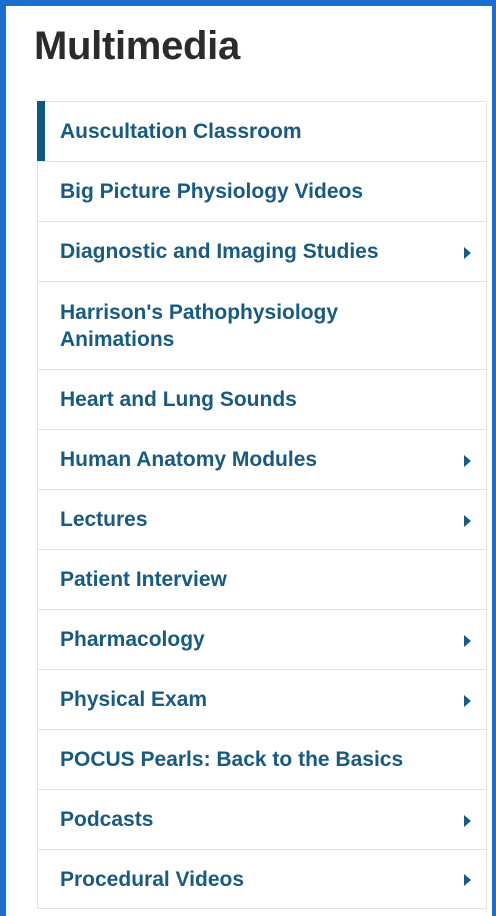  Describe the element at coordinates (132, 639) in the screenshot. I see `menu-item-label: Pharmacology` at that location.